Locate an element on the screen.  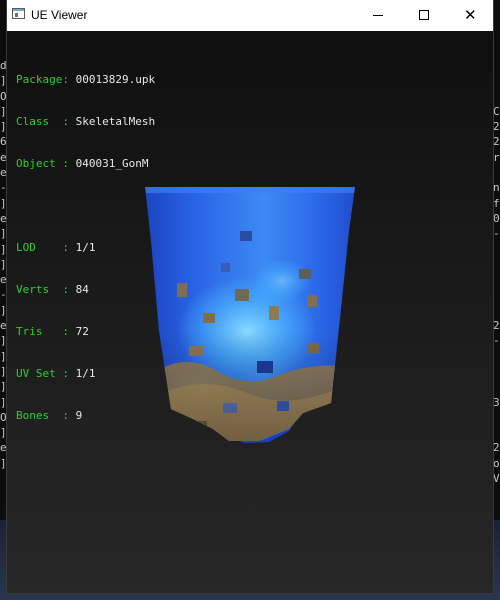
info-package: Package: 00013829.upk is located at coordinates (86, 79).